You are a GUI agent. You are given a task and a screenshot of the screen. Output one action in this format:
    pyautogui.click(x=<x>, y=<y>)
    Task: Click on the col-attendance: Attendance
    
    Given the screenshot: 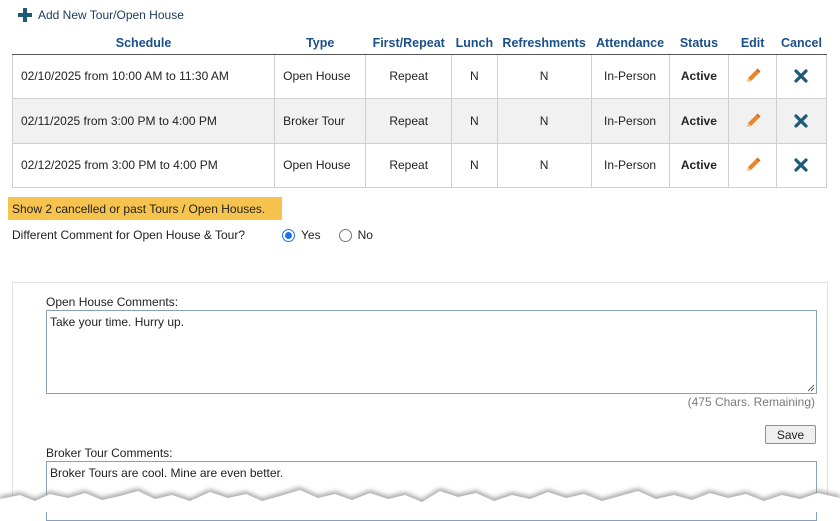 What is the action you would take?
    pyautogui.click(x=630, y=43)
    